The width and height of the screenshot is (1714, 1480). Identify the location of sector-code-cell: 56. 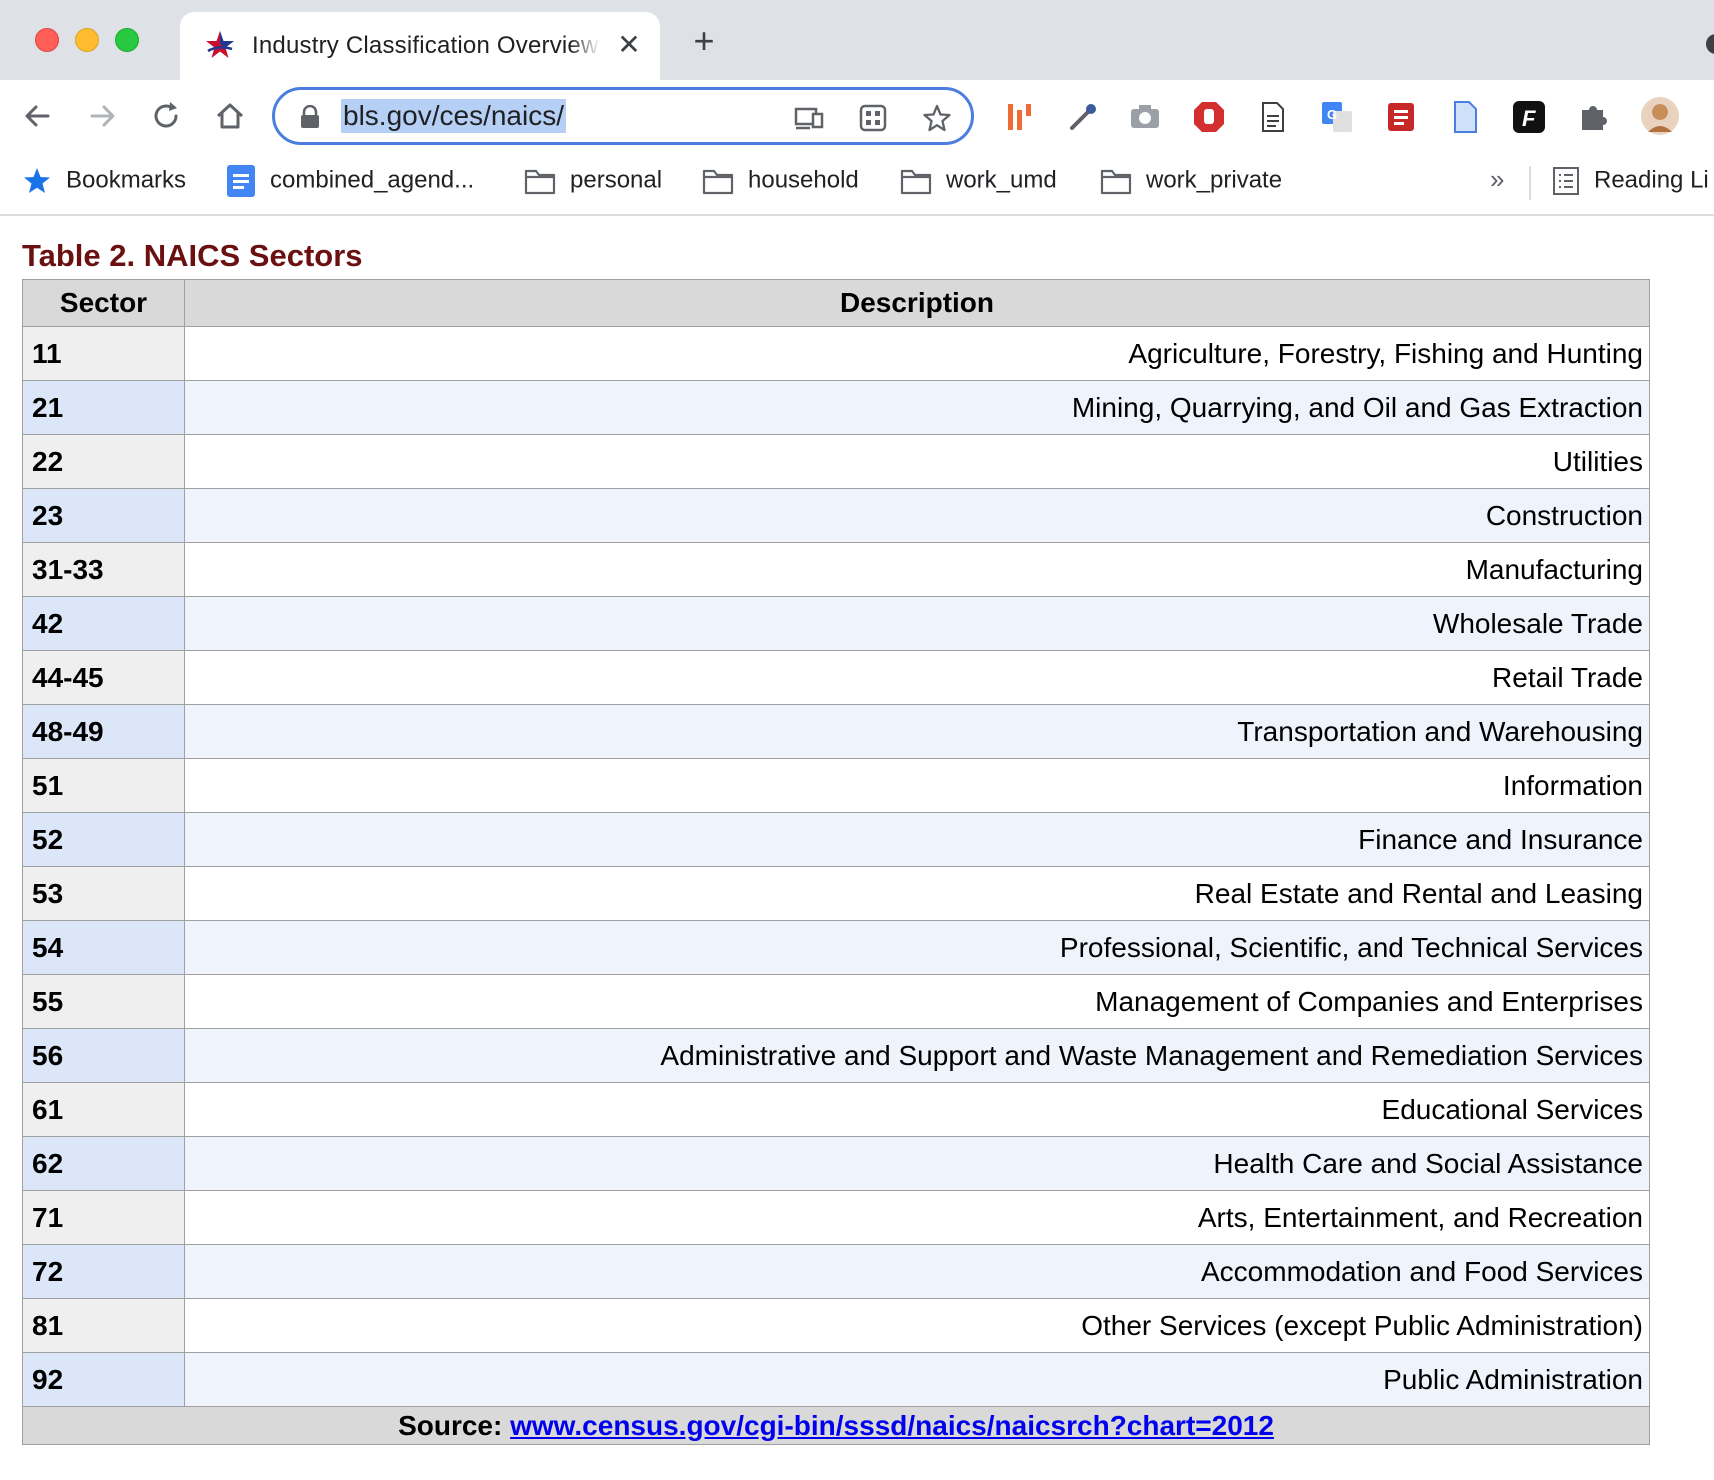
(103, 1055).